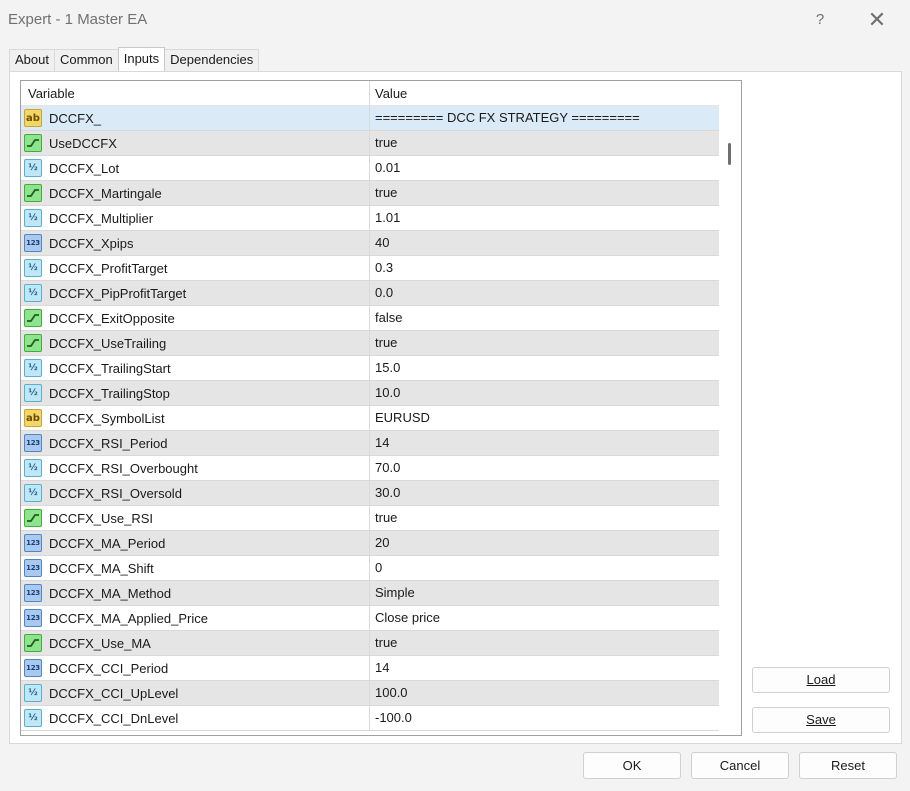 The image size is (910, 791). I want to click on table-row: 123 DCCFX_MA_Method Simple, so click(370, 593).